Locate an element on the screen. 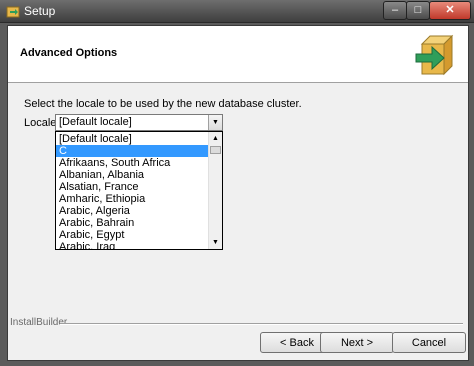 The height and width of the screenshot is (366, 474). footer-divider is located at coordinates (261, 324).